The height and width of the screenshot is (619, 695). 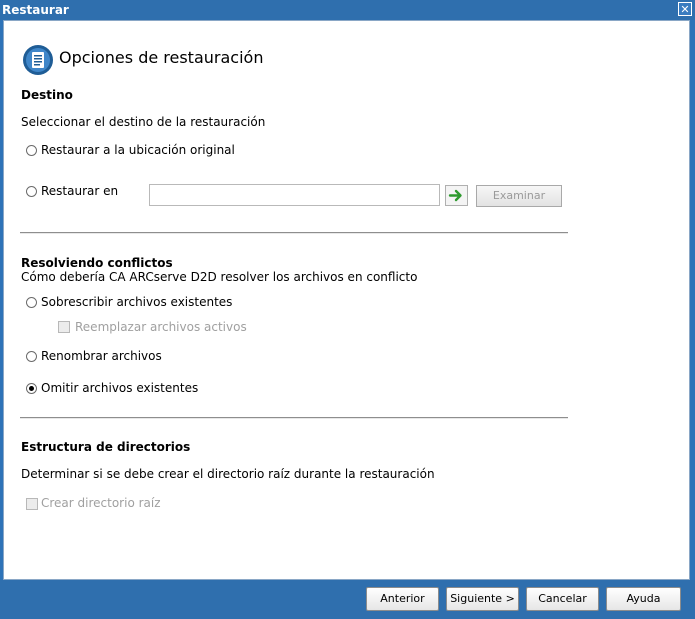 I want to click on replace-active-checkbox, so click(x=64, y=327).